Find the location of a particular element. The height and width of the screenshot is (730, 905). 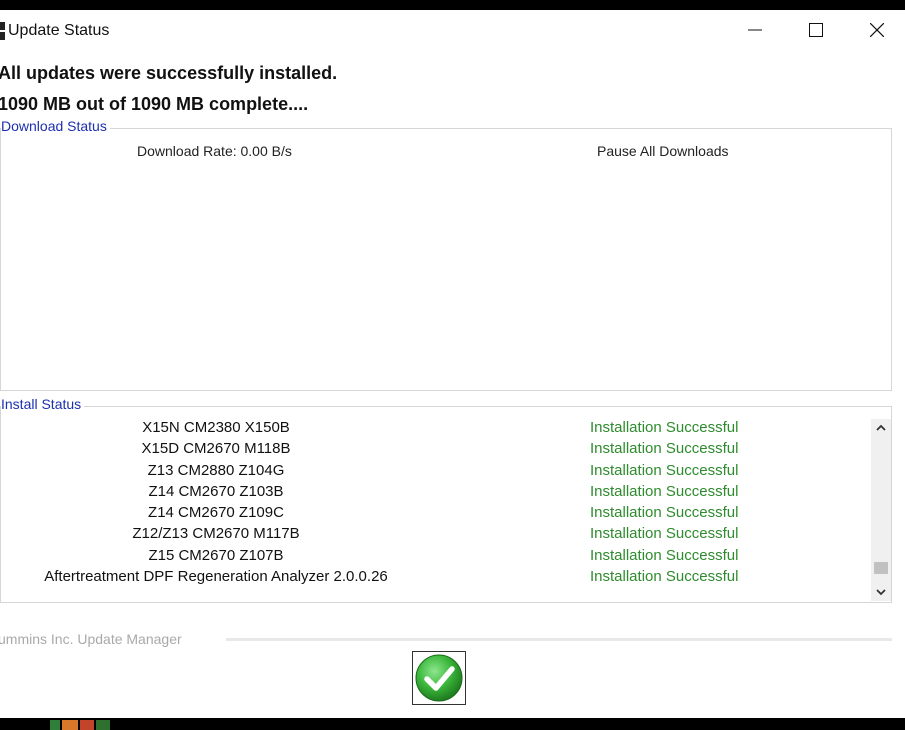

install-status-label: Install Status is located at coordinates (43, 404).